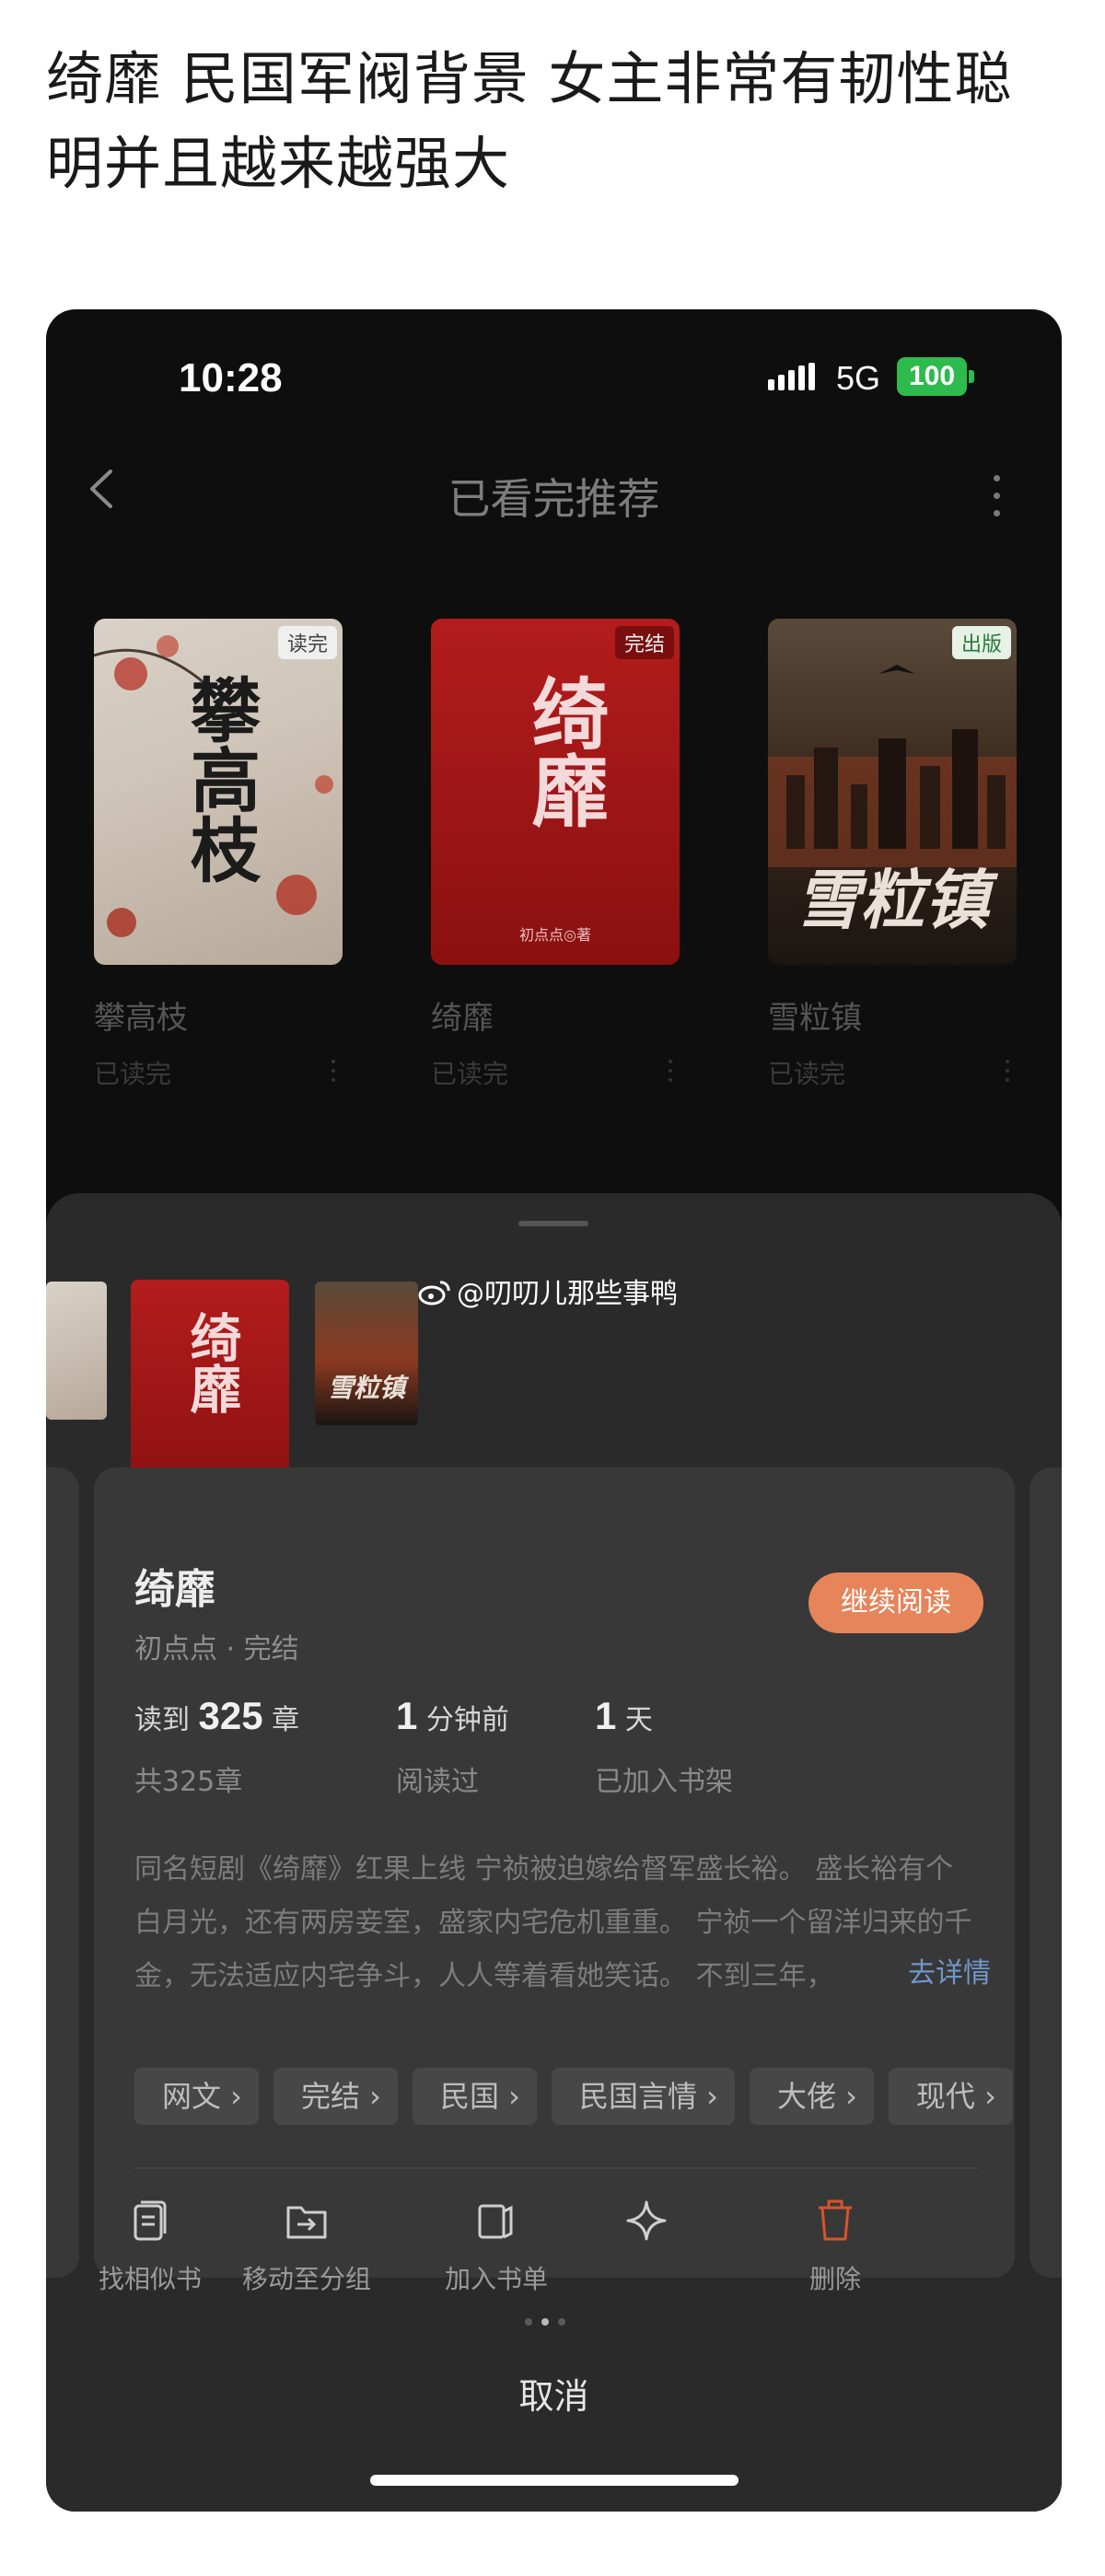  Describe the element at coordinates (950, 2096) in the screenshot. I see `tag-chip: 现代 ›` at that location.